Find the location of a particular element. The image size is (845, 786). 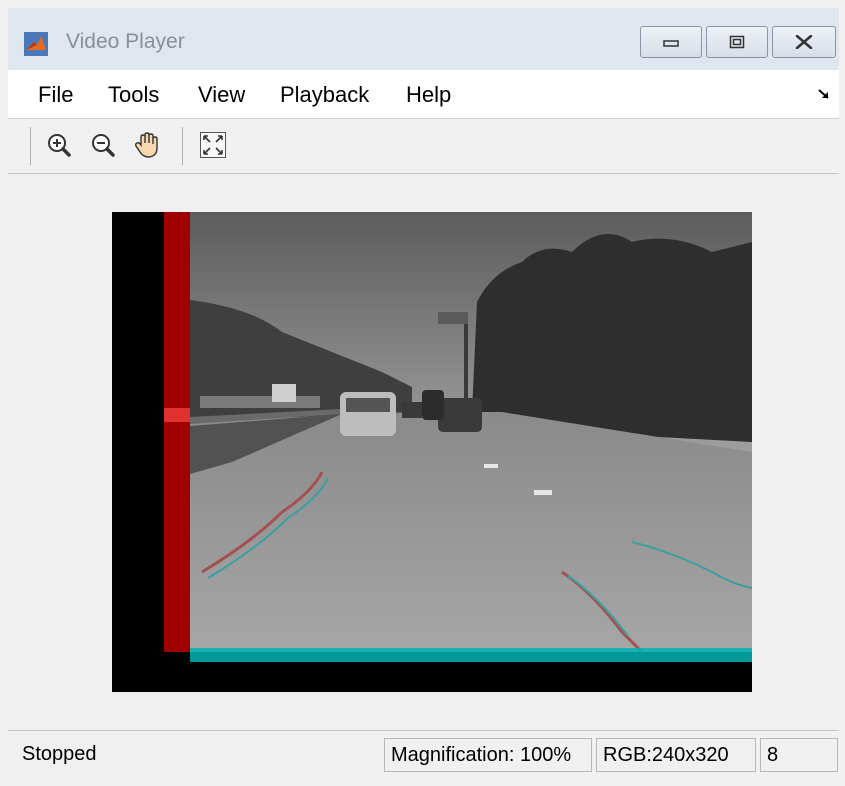

frame-number-field: 8 is located at coordinates (799, 755).